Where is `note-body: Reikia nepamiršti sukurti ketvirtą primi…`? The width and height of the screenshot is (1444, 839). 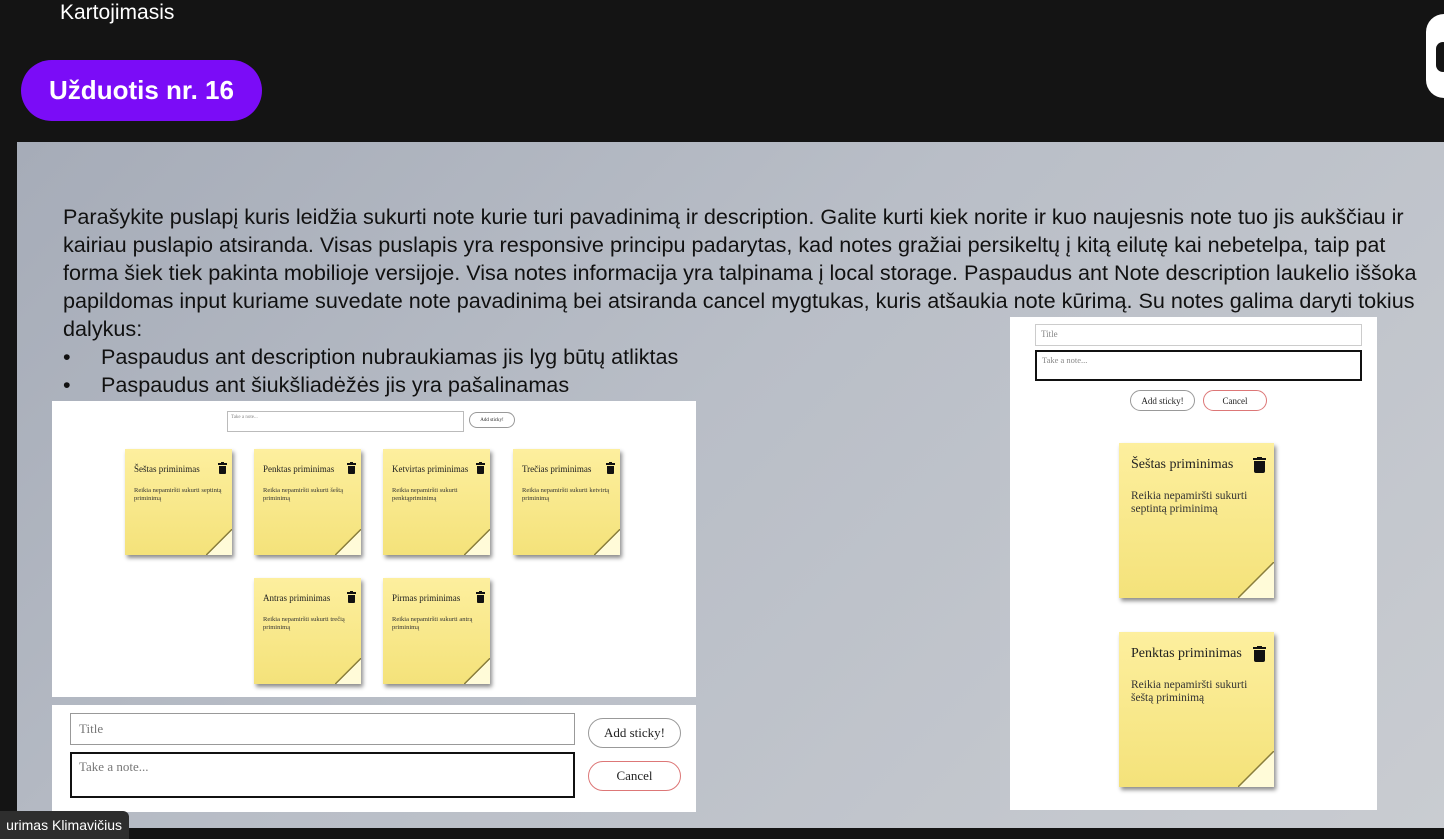
note-body: Reikia nepamiršti sukurti ketvirtą primi… is located at coordinates (567, 495).